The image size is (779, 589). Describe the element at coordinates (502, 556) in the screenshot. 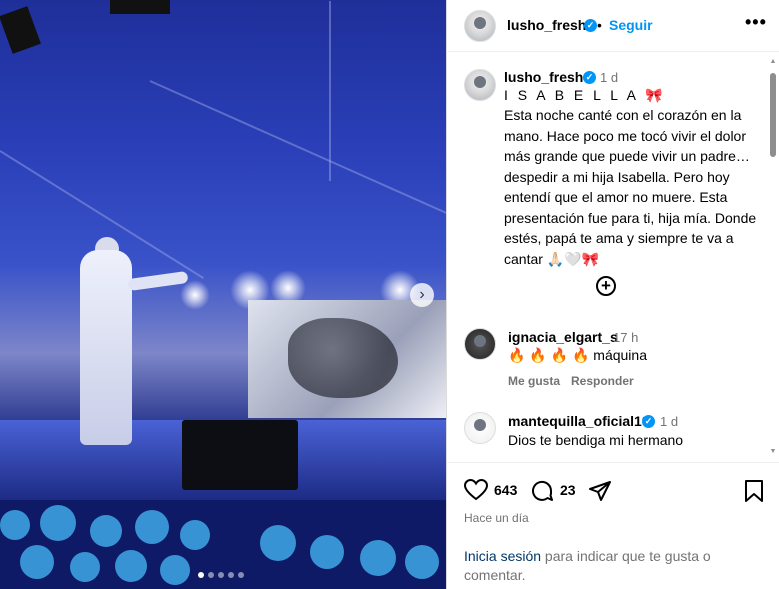

I see `login-link: Inicia sesión` at that location.